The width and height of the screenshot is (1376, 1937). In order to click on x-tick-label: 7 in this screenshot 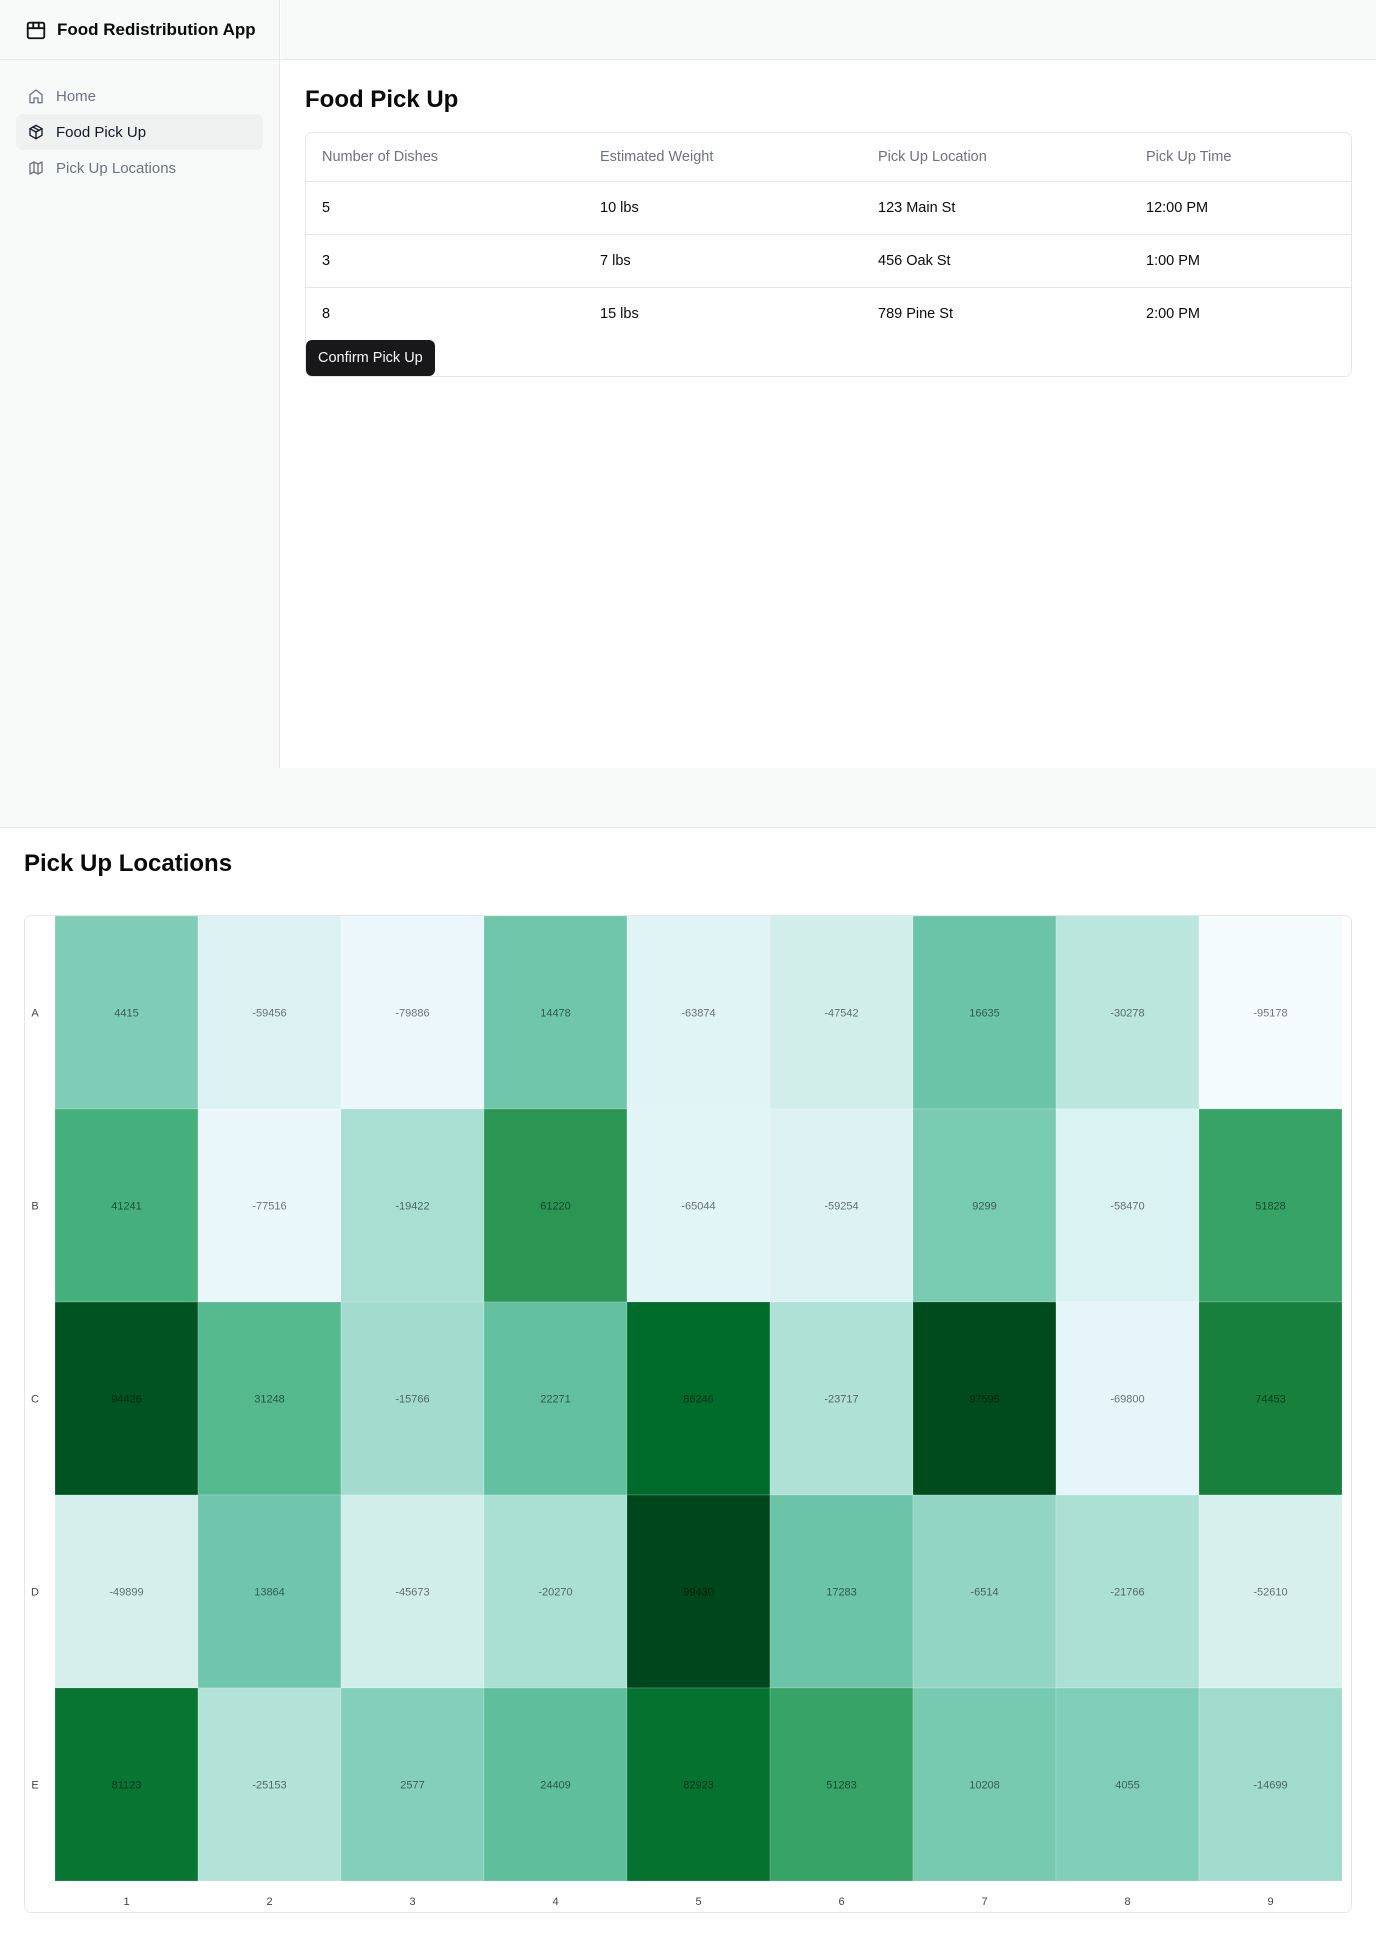, I will do `click(984, 1902)`.